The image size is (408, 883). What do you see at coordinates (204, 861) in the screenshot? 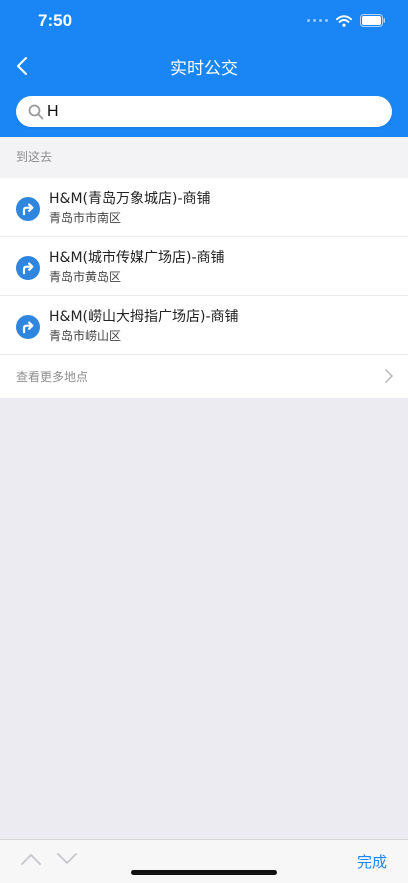
I see `keyboard-toolbar: 完成` at bounding box center [204, 861].